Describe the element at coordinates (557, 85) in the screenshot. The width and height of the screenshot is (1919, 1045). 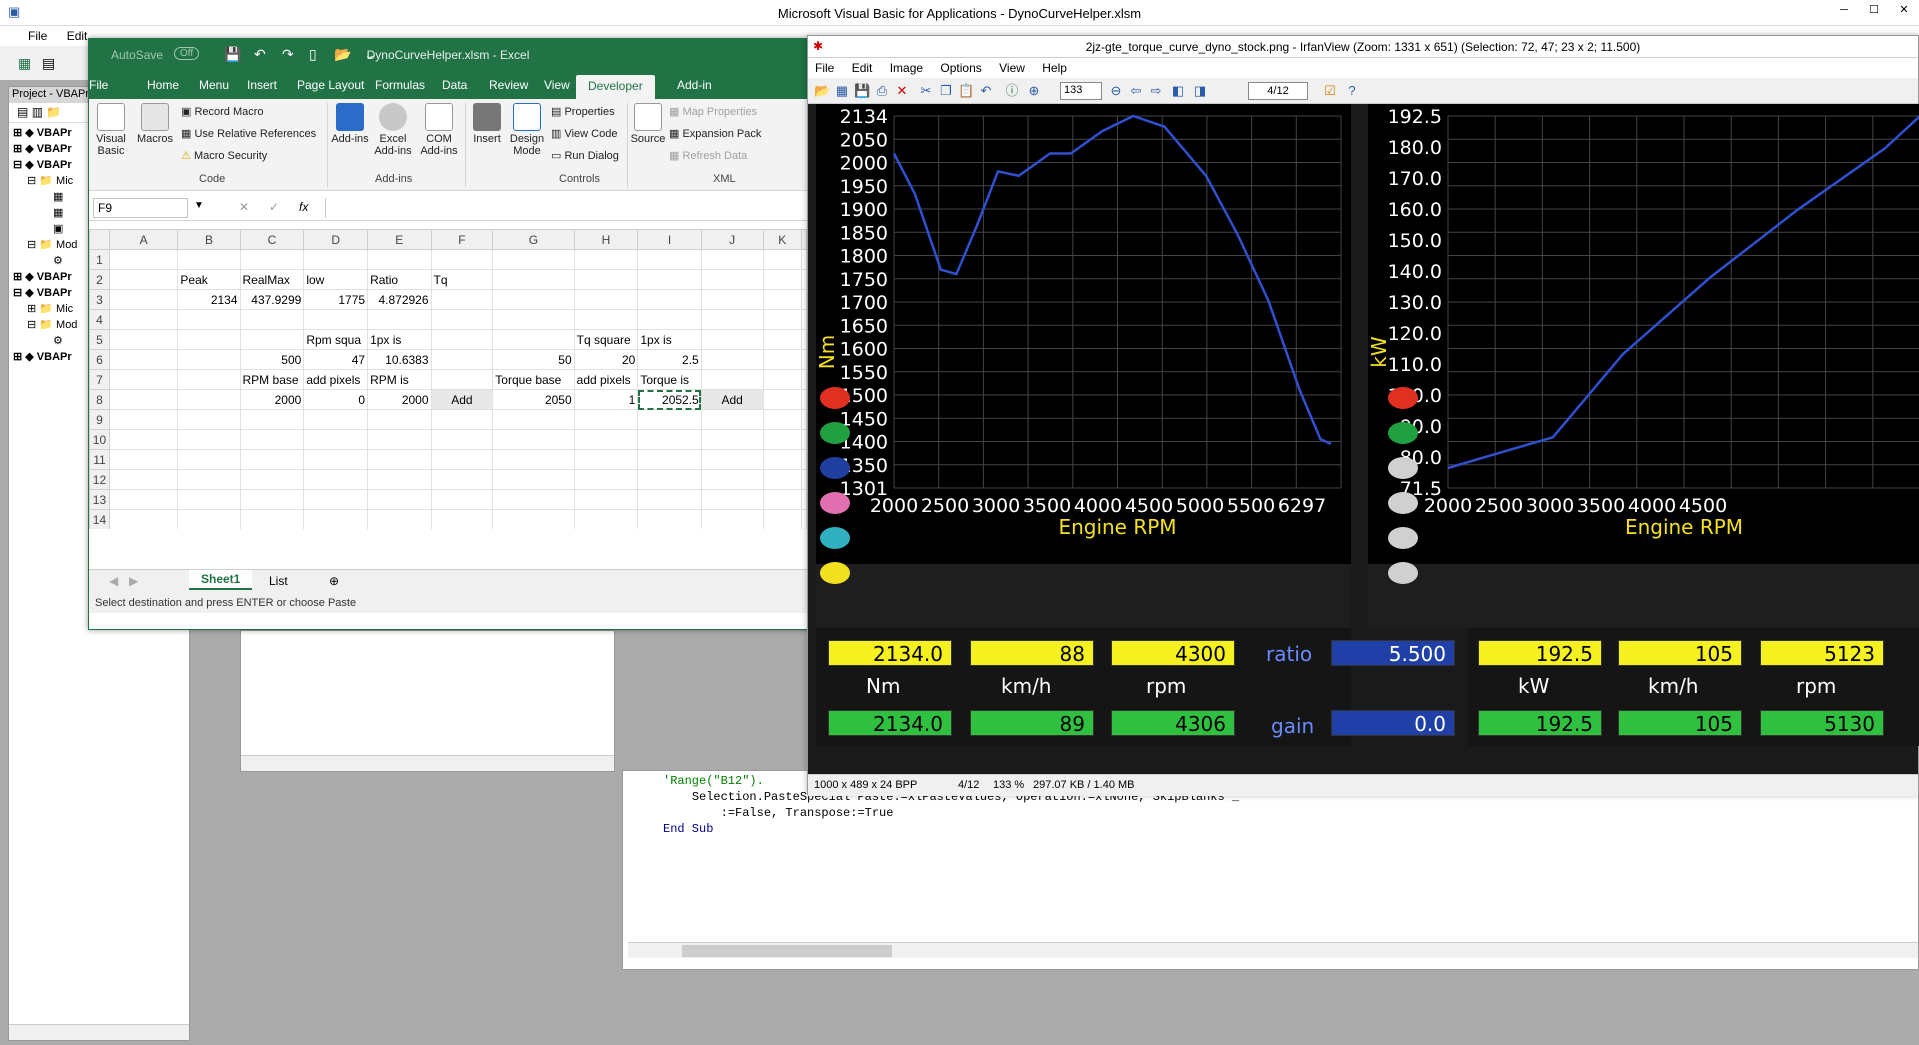
I see `tab-view: View` at that location.